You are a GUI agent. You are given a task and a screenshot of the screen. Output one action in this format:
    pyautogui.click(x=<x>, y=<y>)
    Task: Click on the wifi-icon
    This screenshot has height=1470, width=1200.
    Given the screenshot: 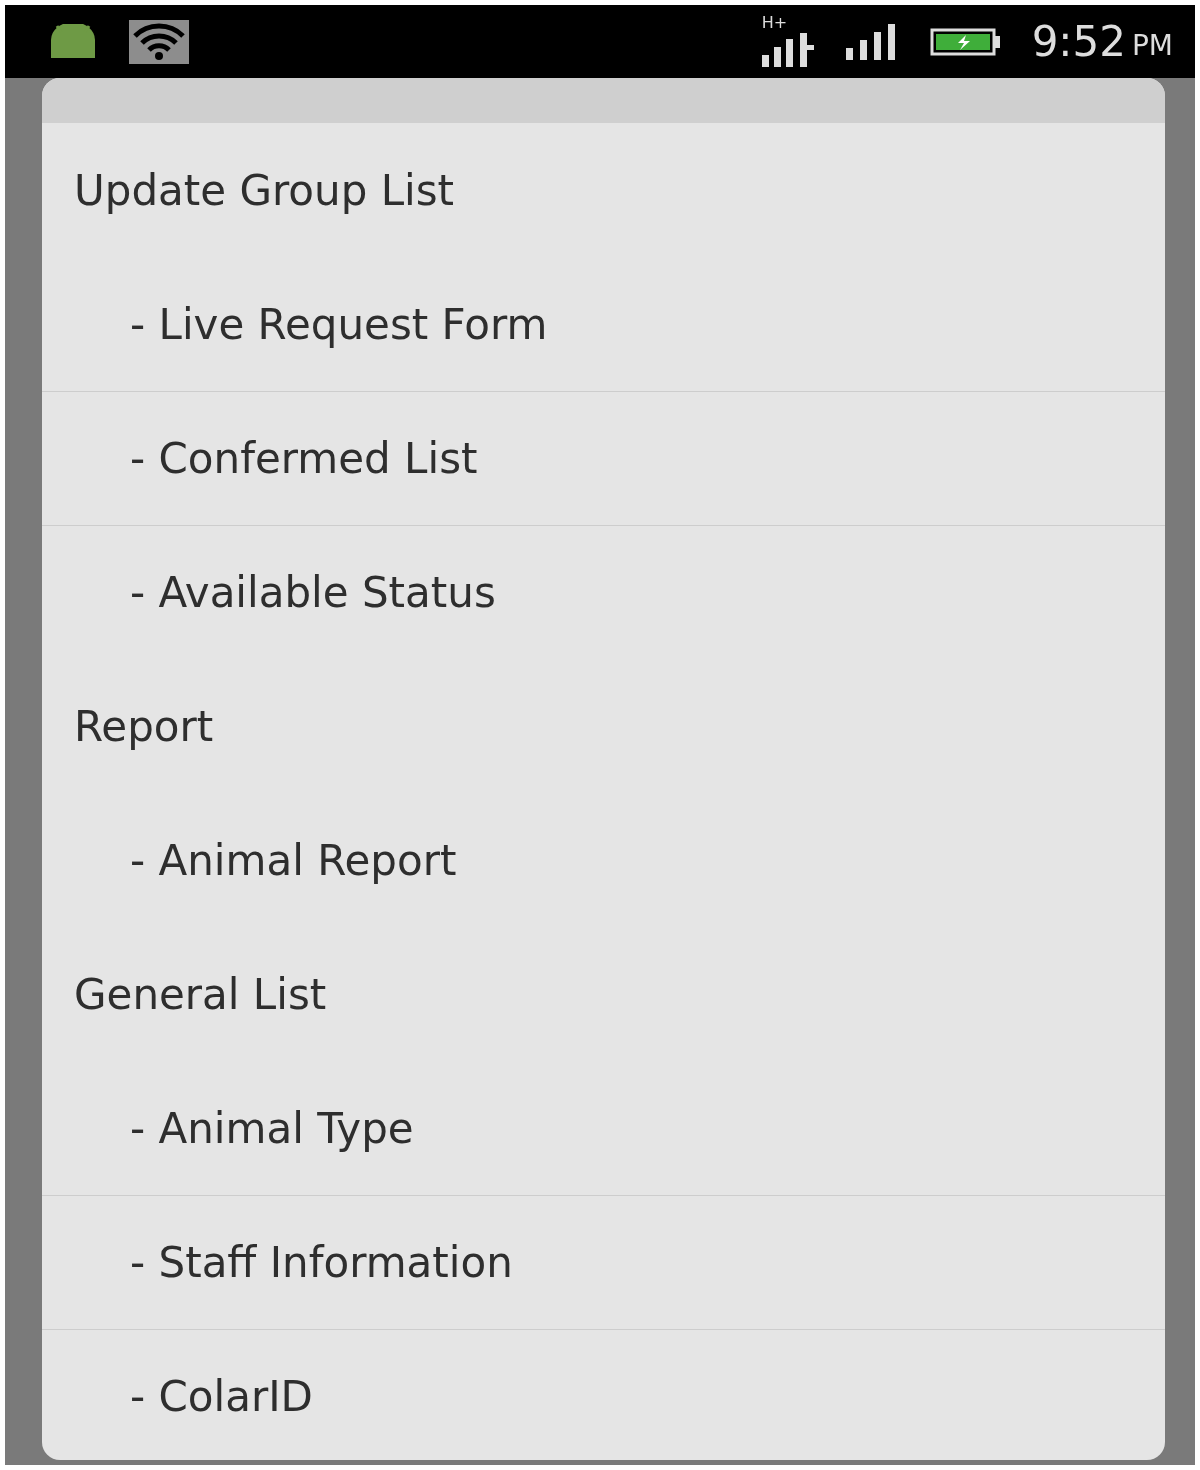 What is the action you would take?
    pyautogui.click(x=159, y=41)
    